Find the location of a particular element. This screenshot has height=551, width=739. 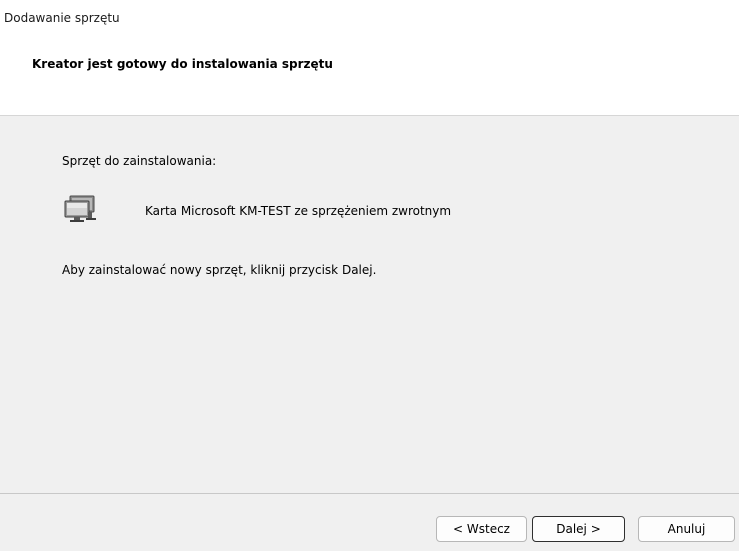

button-area-divider is located at coordinates (369, 493).